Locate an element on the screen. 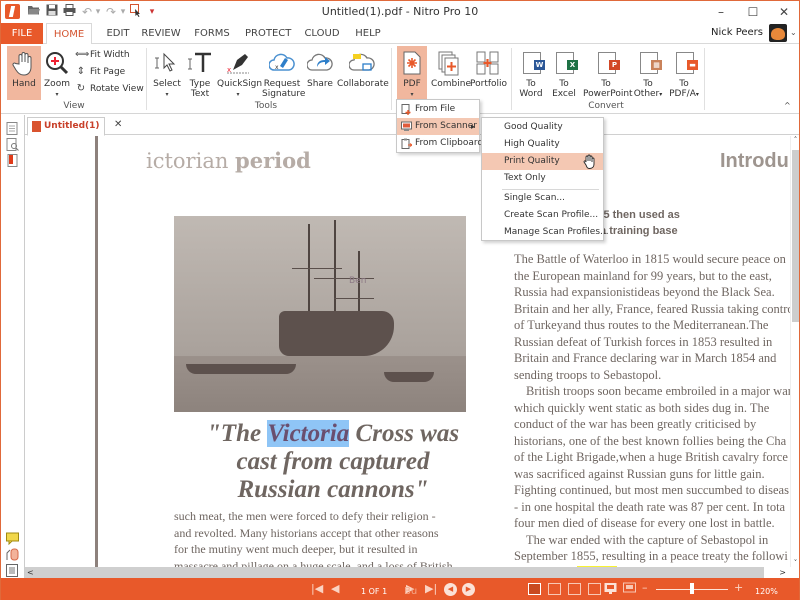  menu-item-from-clipboard: From Clipboard is located at coordinates (440, 143).